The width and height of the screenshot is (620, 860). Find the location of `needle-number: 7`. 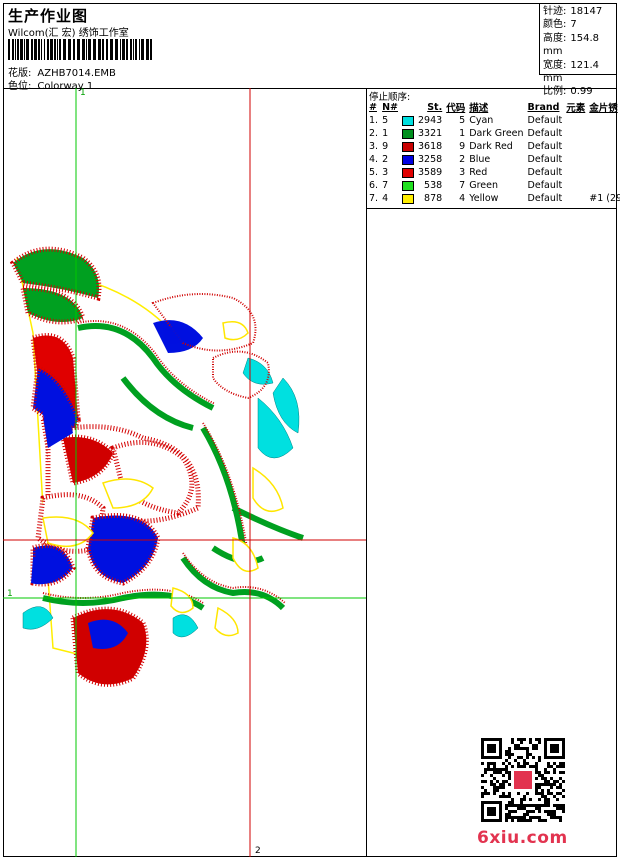

needle-number: 7 is located at coordinates (385, 185).